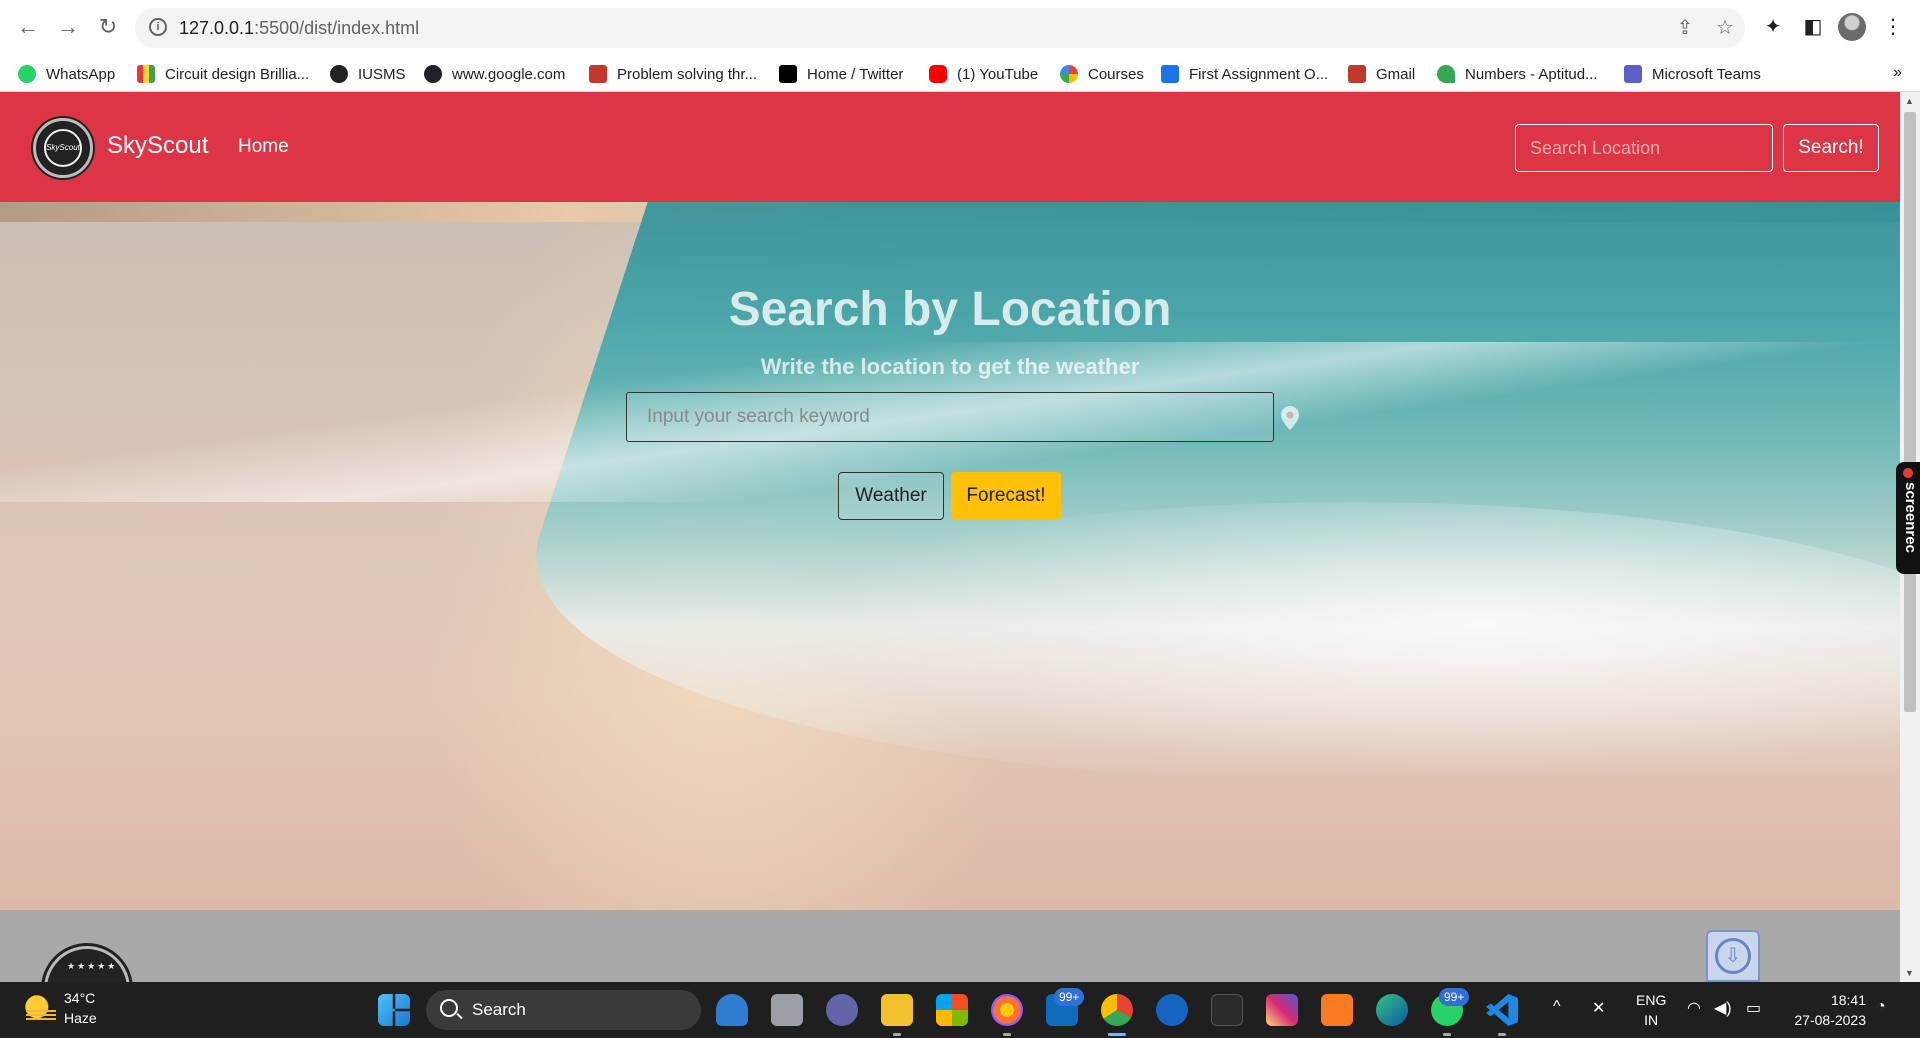 This screenshot has height=1038, width=1920. Describe the element at coordinates (382, 74) in the screenshot. I see `bookmark-label: IUSMS` at that location.